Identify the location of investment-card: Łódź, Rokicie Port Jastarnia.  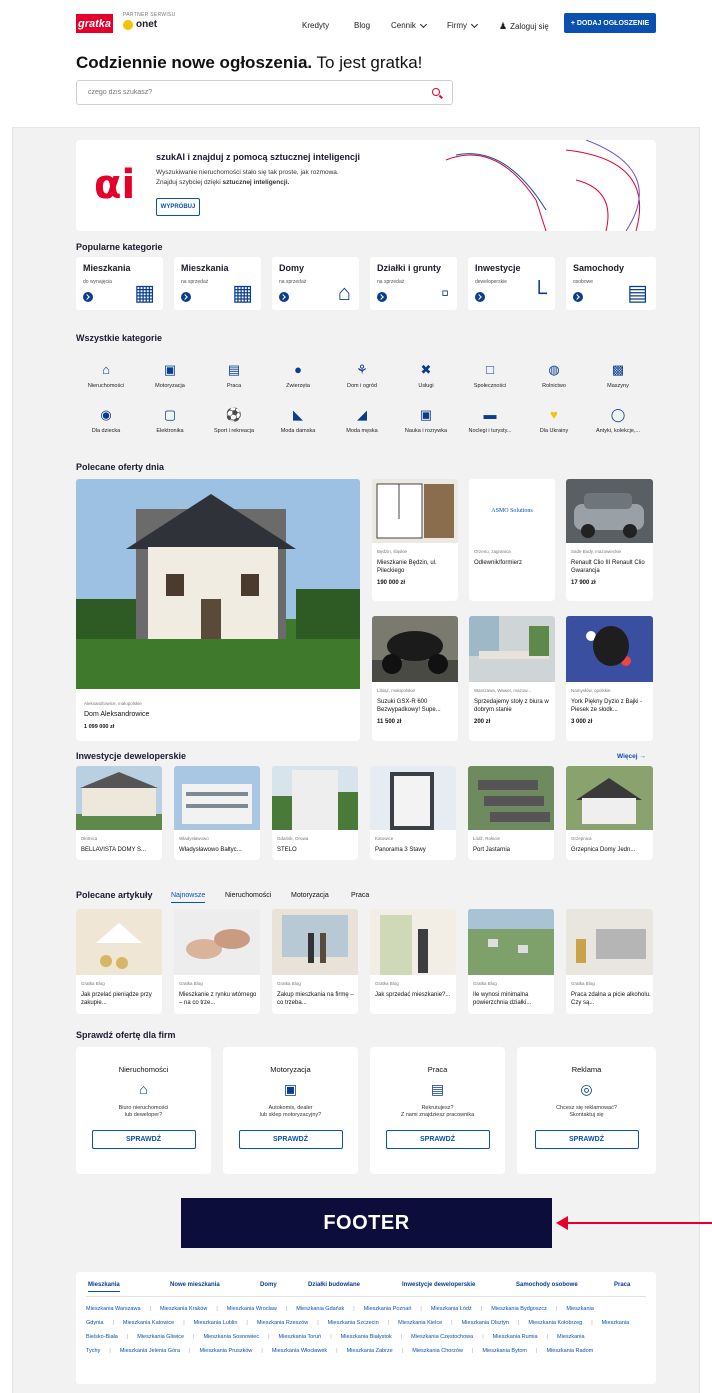
(511, 813).